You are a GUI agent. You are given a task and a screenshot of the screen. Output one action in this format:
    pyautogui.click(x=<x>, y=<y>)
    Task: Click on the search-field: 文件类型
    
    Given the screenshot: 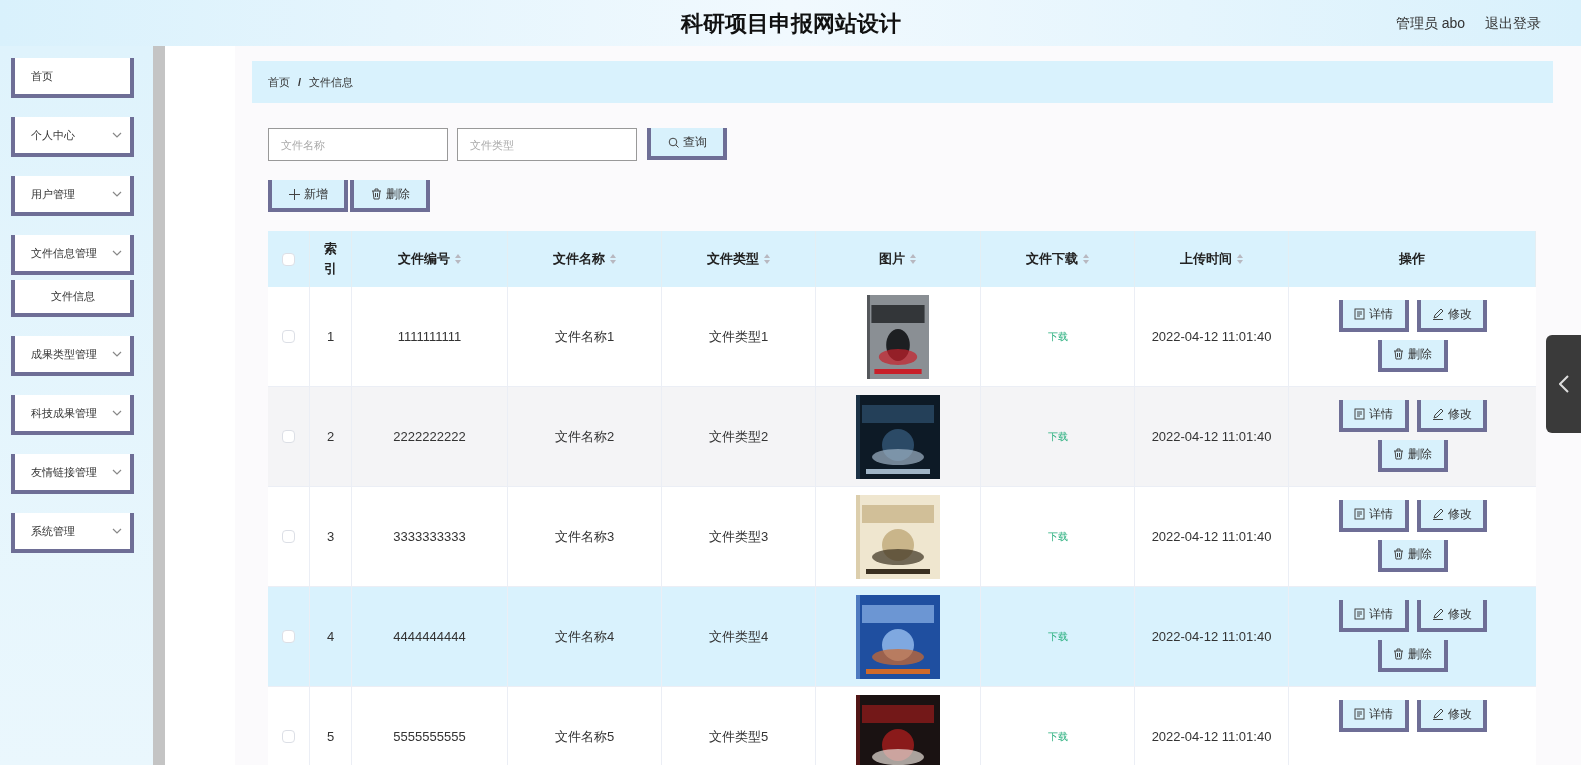 What is the action you would take?
    pyautogui.click(x=547, y=144)
    